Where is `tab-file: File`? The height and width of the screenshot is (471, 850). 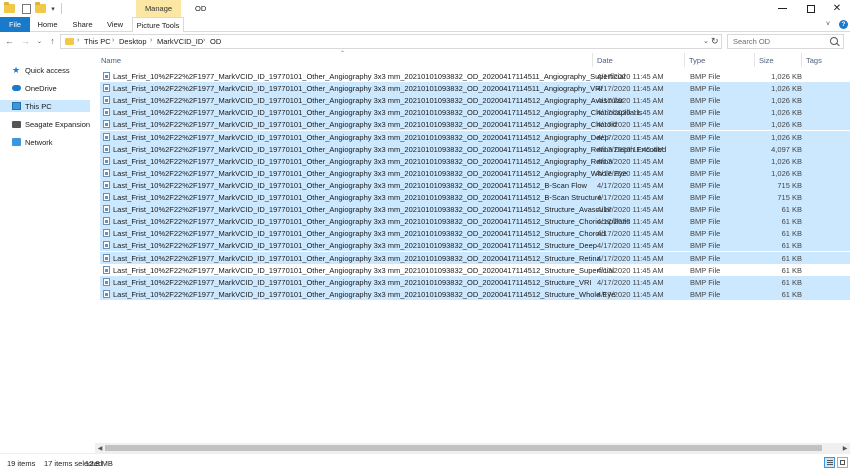
tab-file: File is located at coordinates (15, 24).